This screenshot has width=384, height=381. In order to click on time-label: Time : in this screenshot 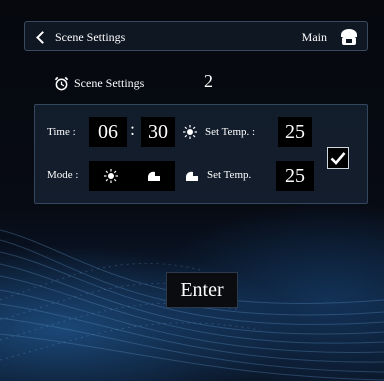, I will do `click(61, 132)`.